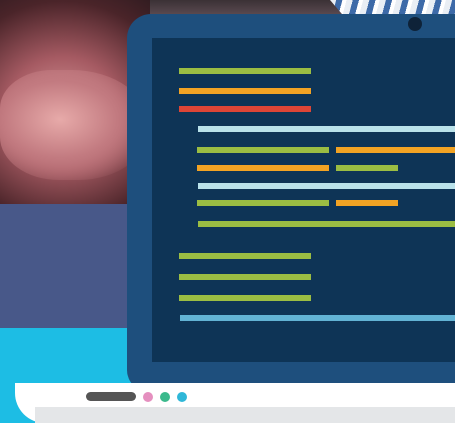 The image size is (455, 423). What do you see at coordinates (245, 415) in the screenshot?
I see `laptop-base-shadow` at bounding box center [245, 415].